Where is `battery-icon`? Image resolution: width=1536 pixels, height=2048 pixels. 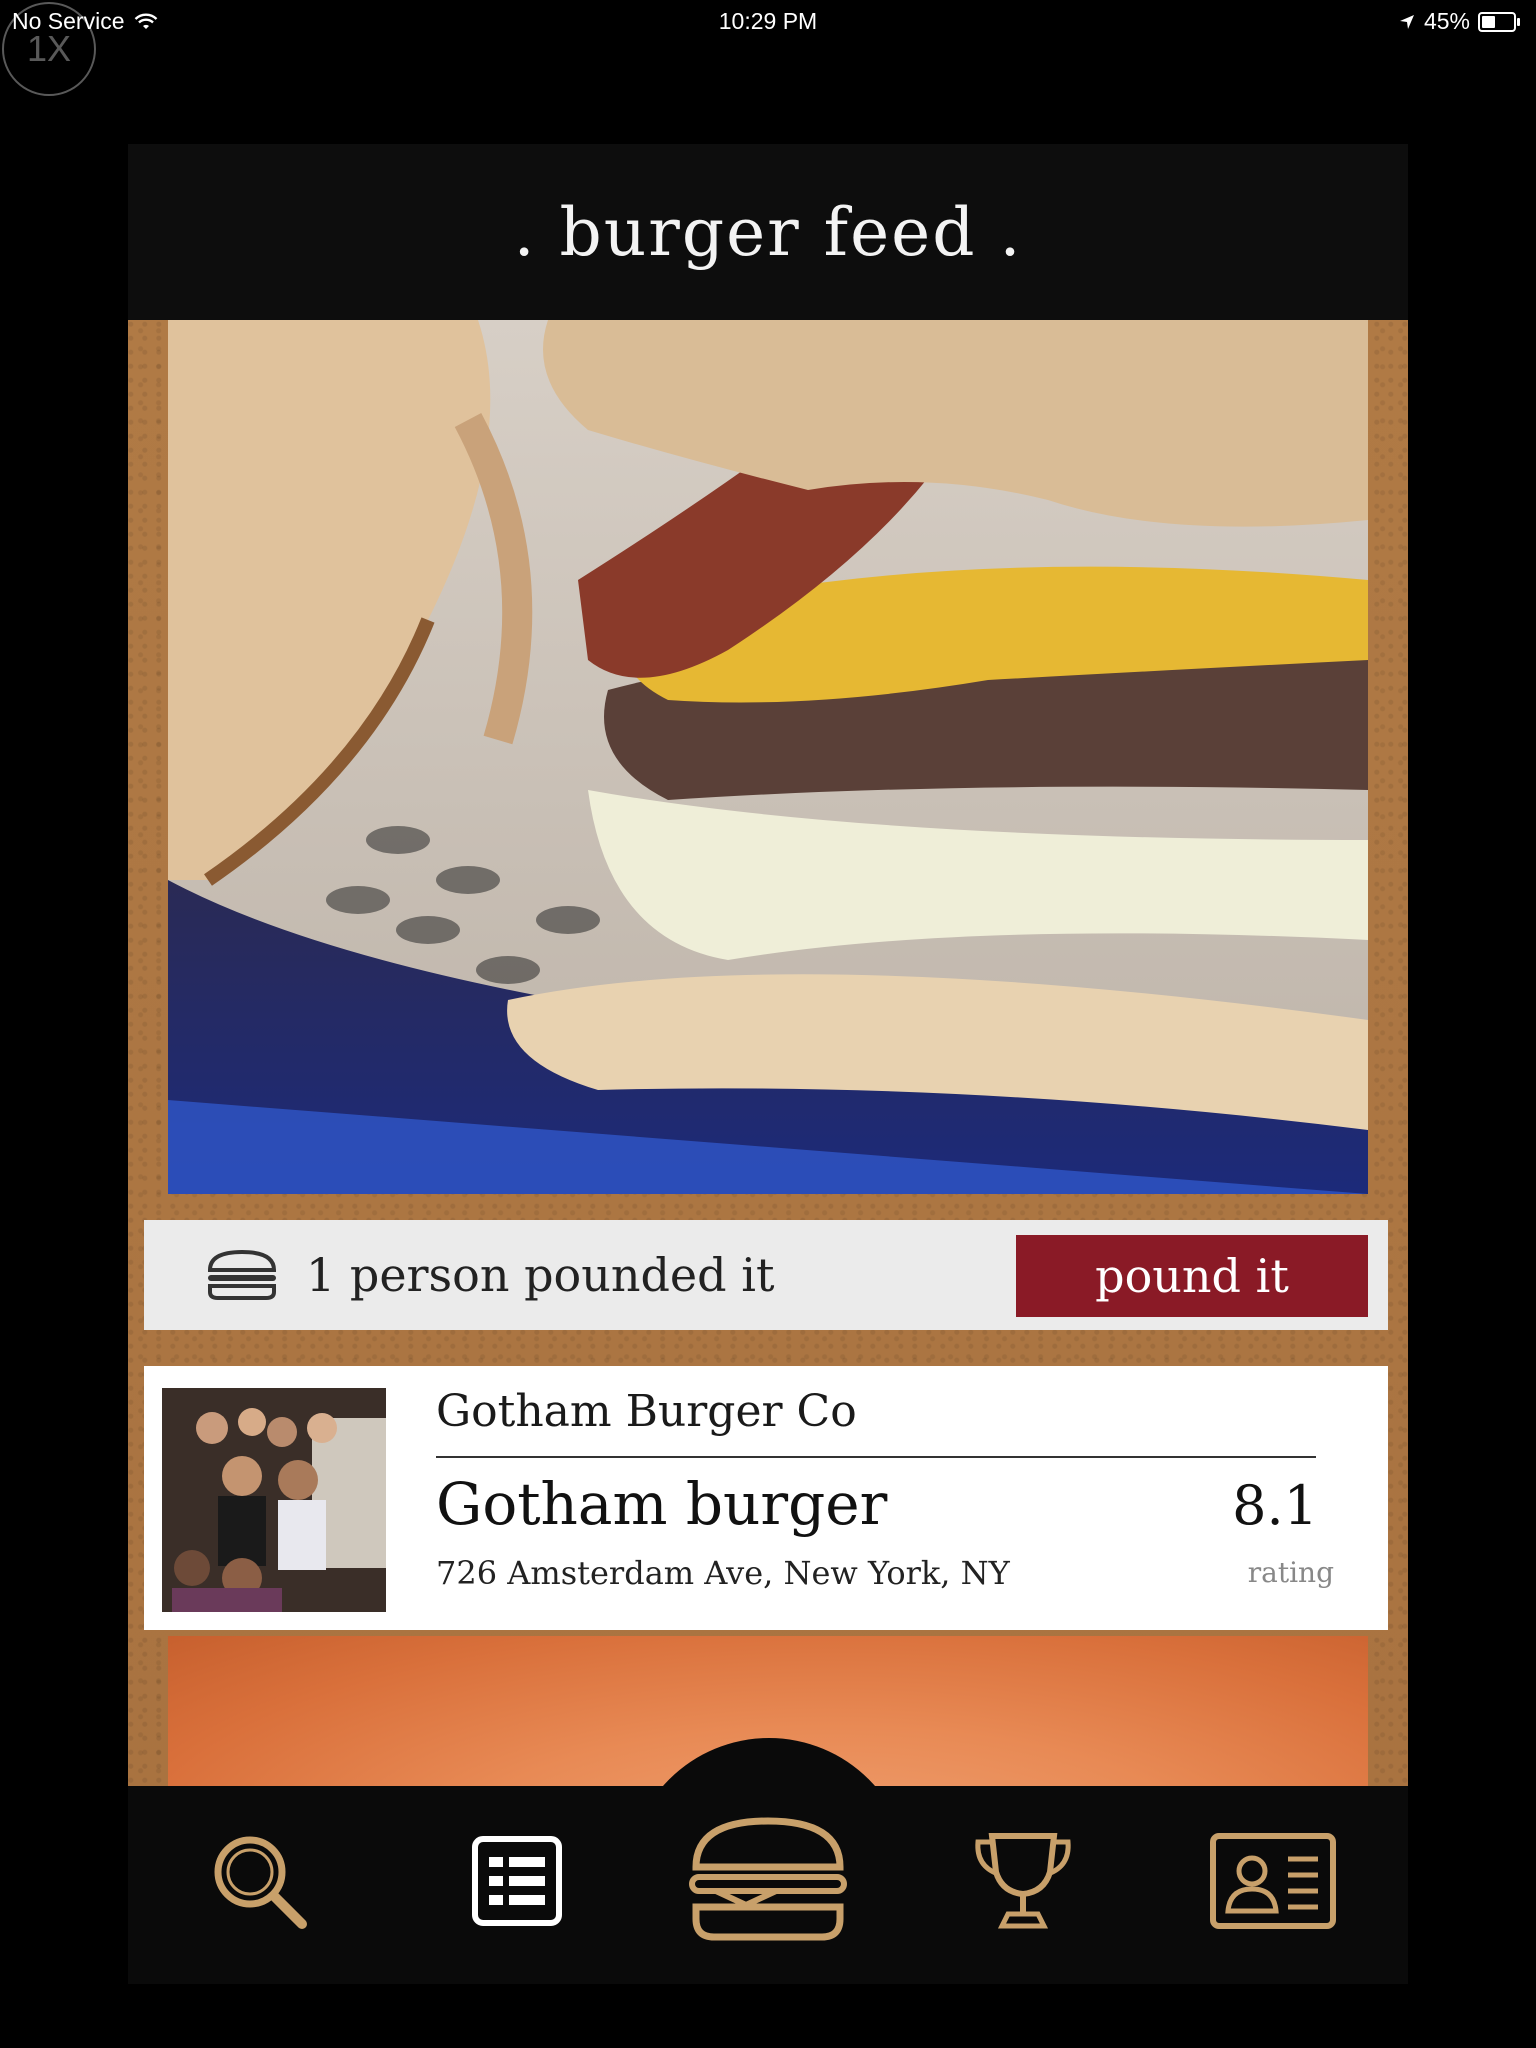
battery-icon is located at coordinates (1499, 21).